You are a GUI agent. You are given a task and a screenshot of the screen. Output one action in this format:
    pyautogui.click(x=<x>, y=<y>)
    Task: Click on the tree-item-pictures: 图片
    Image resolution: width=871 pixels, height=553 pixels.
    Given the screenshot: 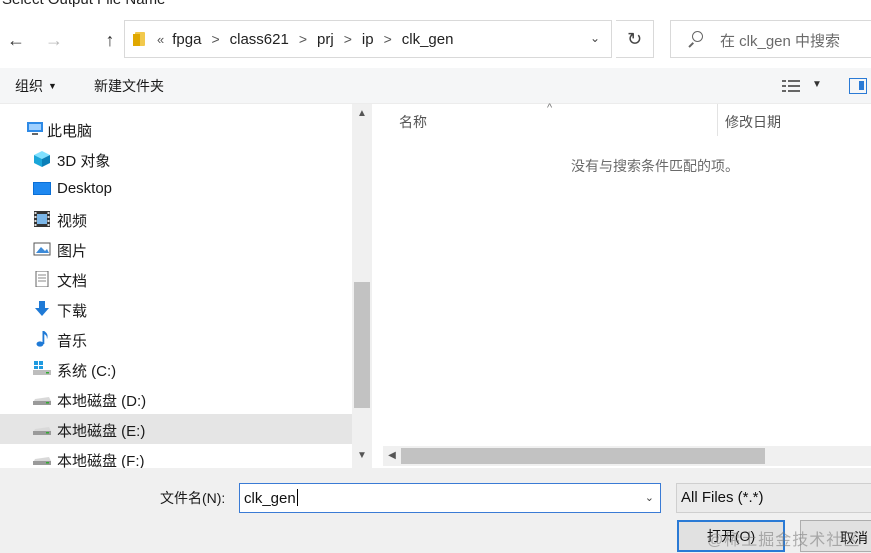 What is the action you would take?
    pyautogui.click(x=176, y=249)
    